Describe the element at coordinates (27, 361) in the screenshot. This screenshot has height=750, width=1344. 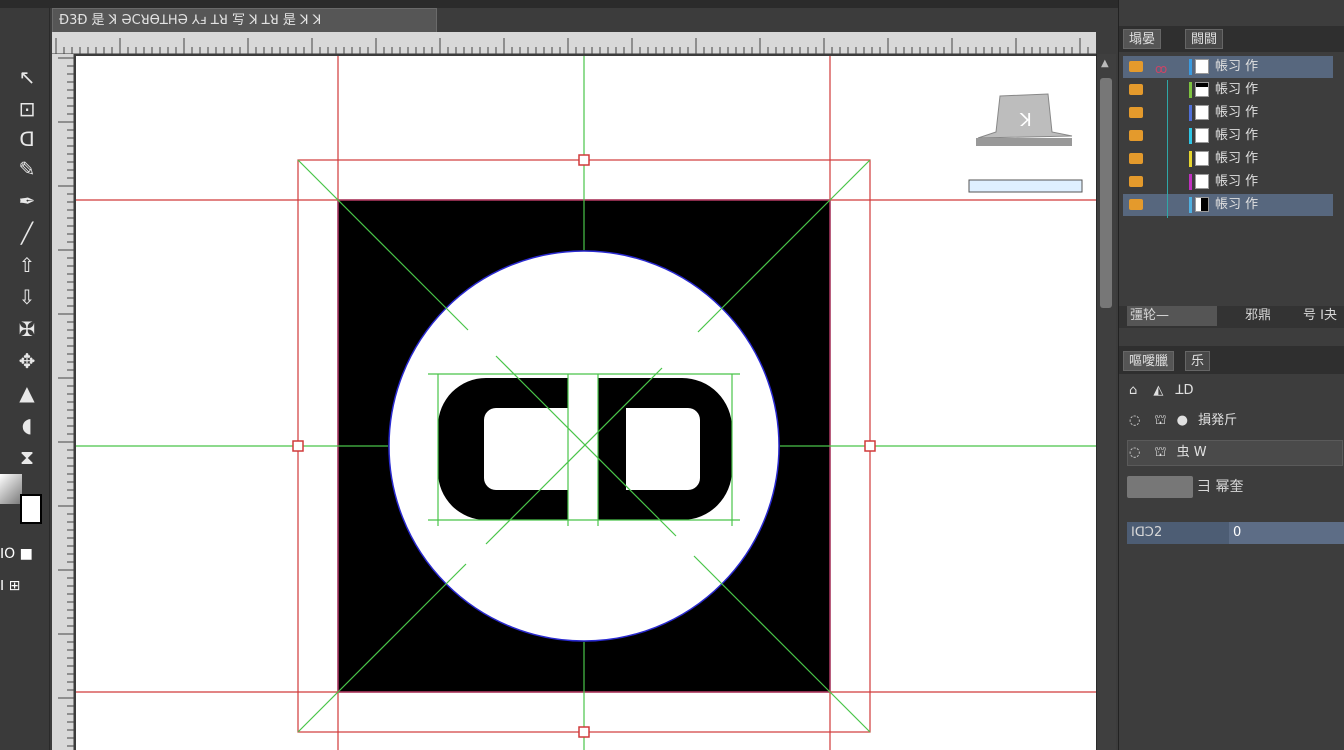
I see `transform-tool-icon: ✥` at that location.